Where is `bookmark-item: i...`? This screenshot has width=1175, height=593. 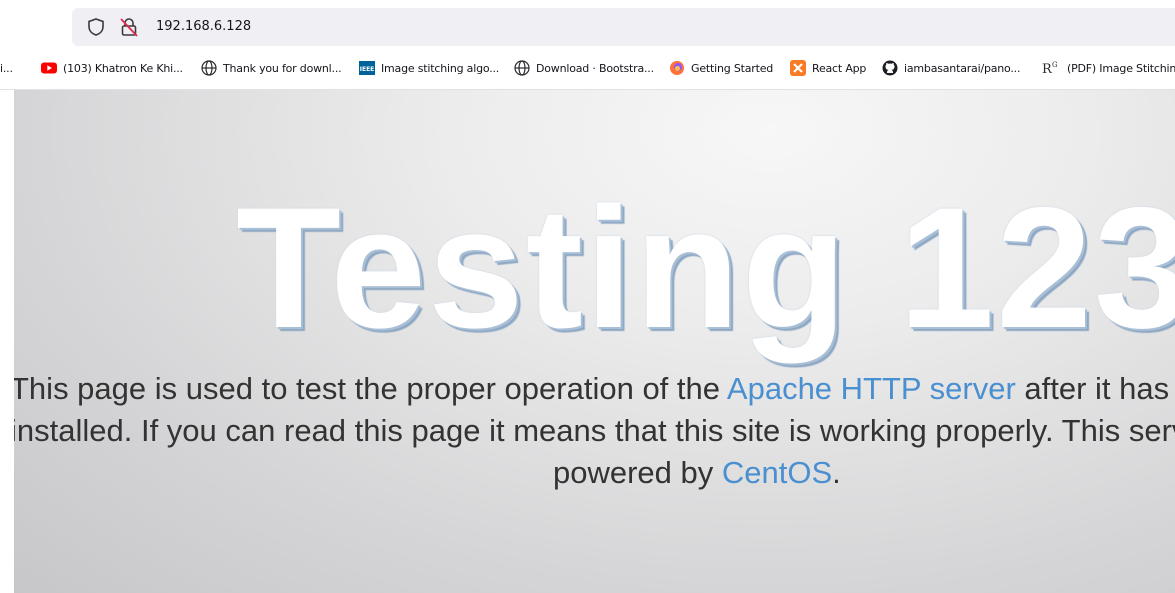 bookmark-item: i... is located at coordinates (6, 68).